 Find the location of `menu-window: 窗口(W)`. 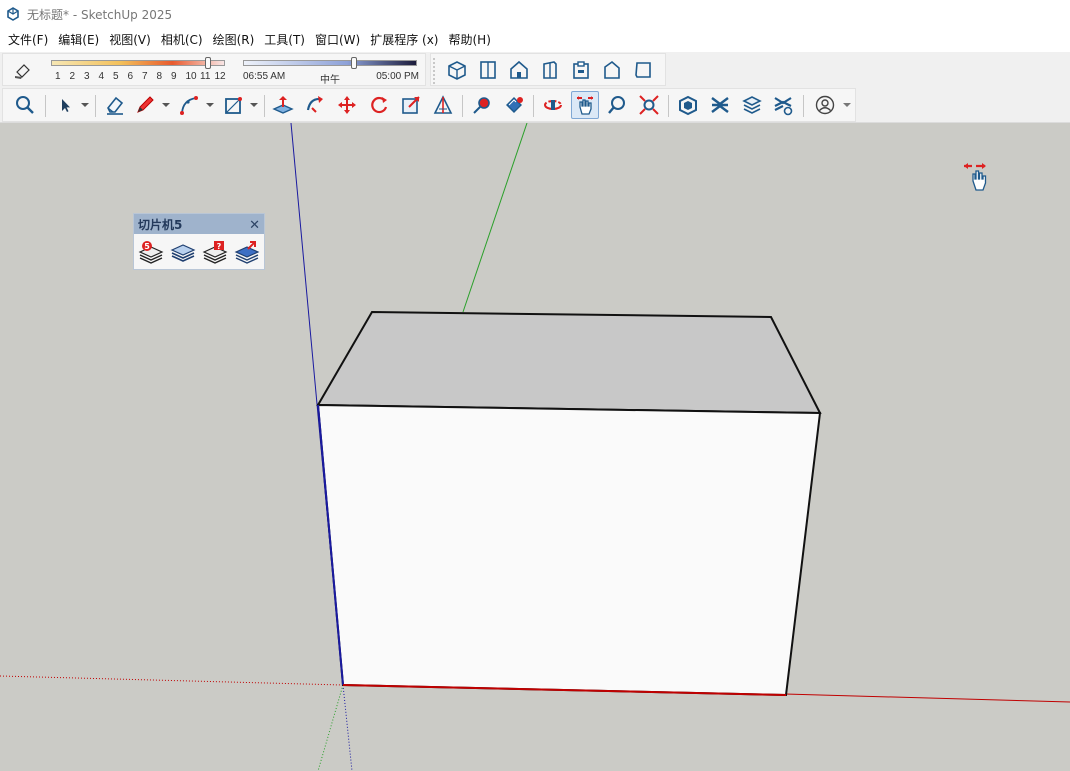

menu-window: 窗口(W) is located at coordinates (337, 40).